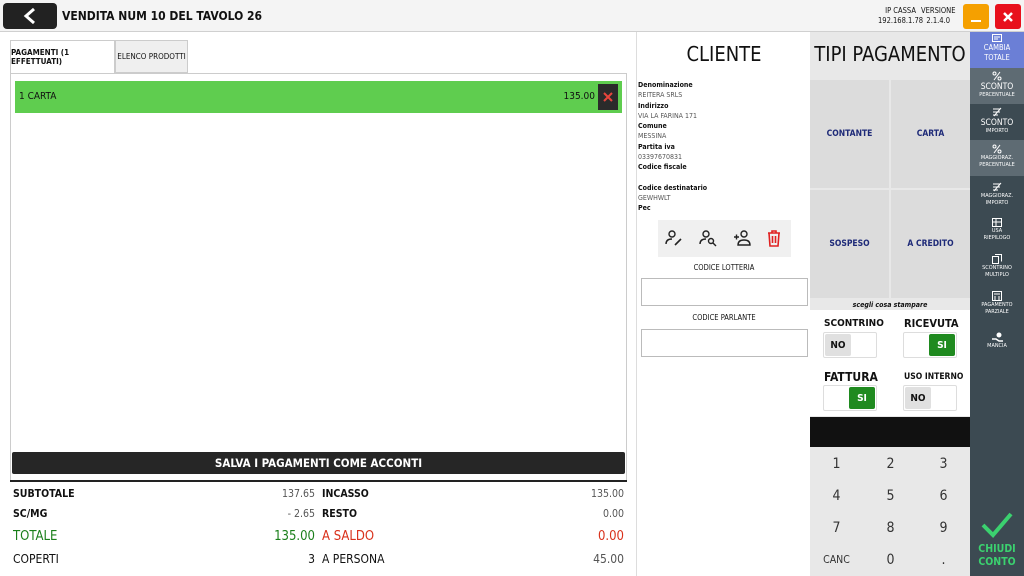 This screenshot has height=576, width=1024. Describe the element at coordinates (724, 317) in the screenshot. I see `parlante-label: CODICE PARLANTE` at that location.